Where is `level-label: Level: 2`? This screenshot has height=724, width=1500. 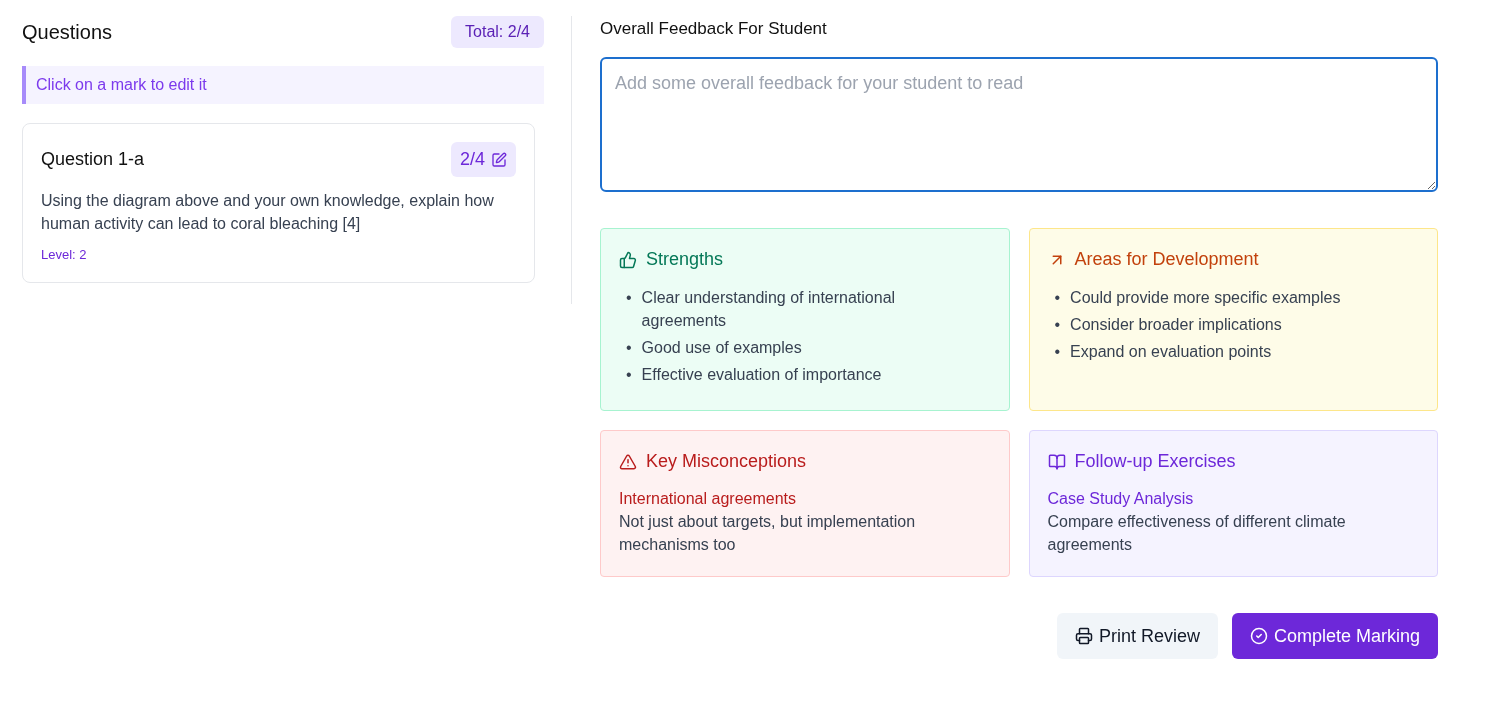
level-label: Level: 2 is located at coordinates (64, 254).